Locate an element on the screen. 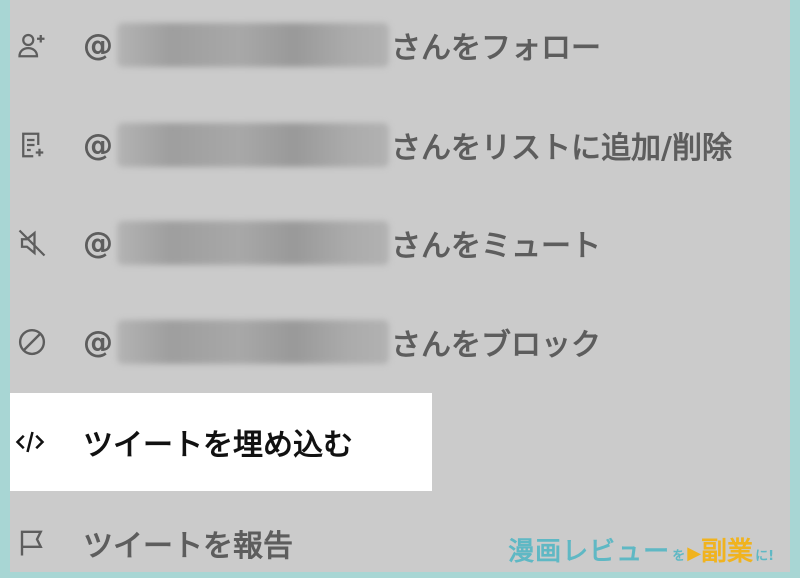  menu-item-embed-tweet: ツイートを埋め込む is located at coordinates (221, 442).